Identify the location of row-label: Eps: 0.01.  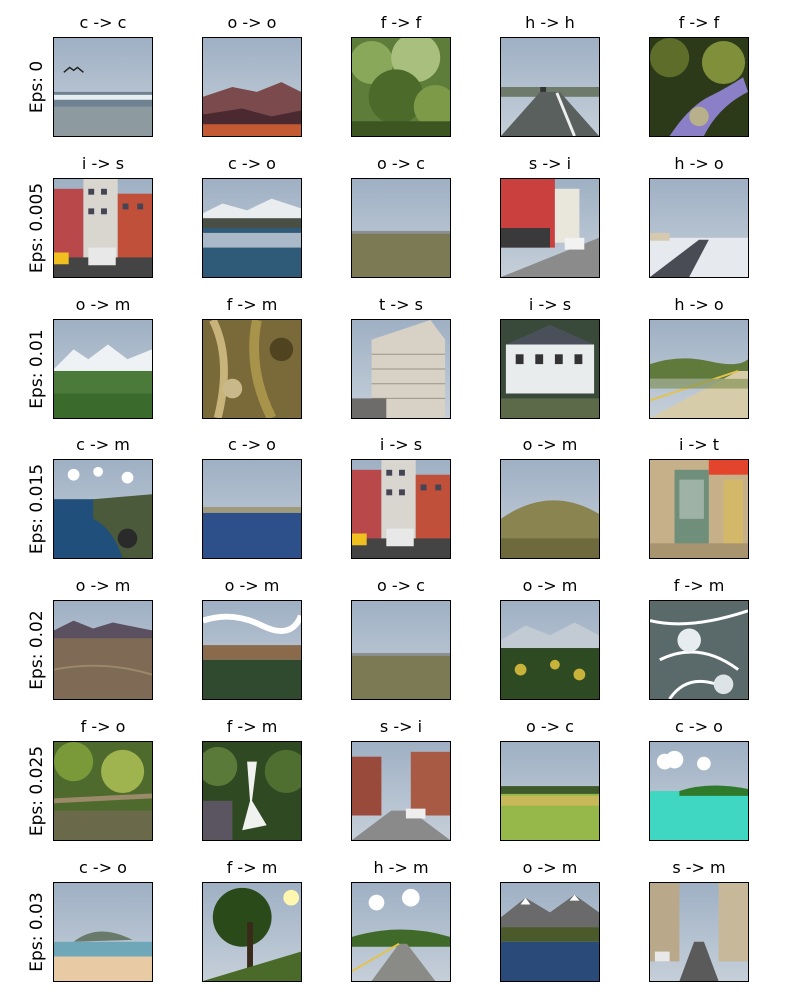
(37, 369).